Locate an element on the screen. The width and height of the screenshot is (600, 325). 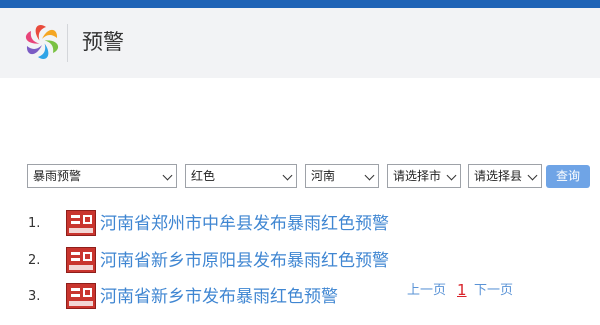
warning-link: 河南省新乡市发布暴雨红色预警 is located at coordinates (219, 297).